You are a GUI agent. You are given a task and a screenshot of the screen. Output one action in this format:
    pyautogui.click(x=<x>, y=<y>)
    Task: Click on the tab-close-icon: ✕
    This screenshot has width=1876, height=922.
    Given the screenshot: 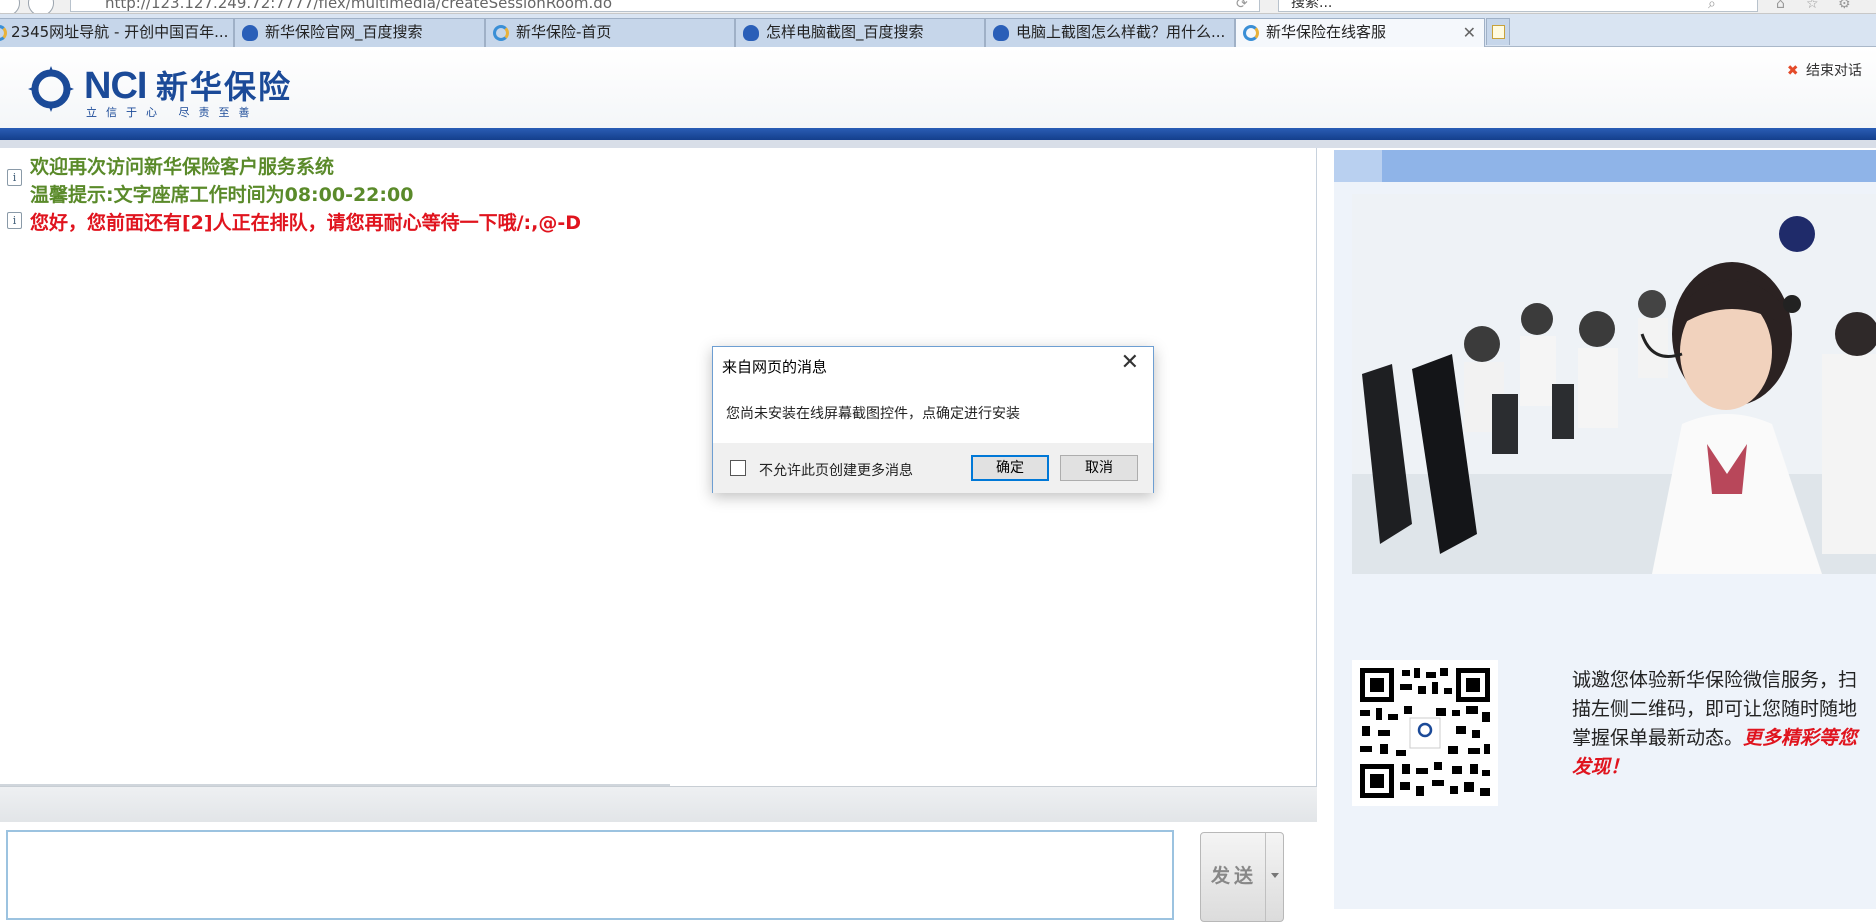 What is the action you would take?
    pyautogui.click(x=1469, y=32)
    